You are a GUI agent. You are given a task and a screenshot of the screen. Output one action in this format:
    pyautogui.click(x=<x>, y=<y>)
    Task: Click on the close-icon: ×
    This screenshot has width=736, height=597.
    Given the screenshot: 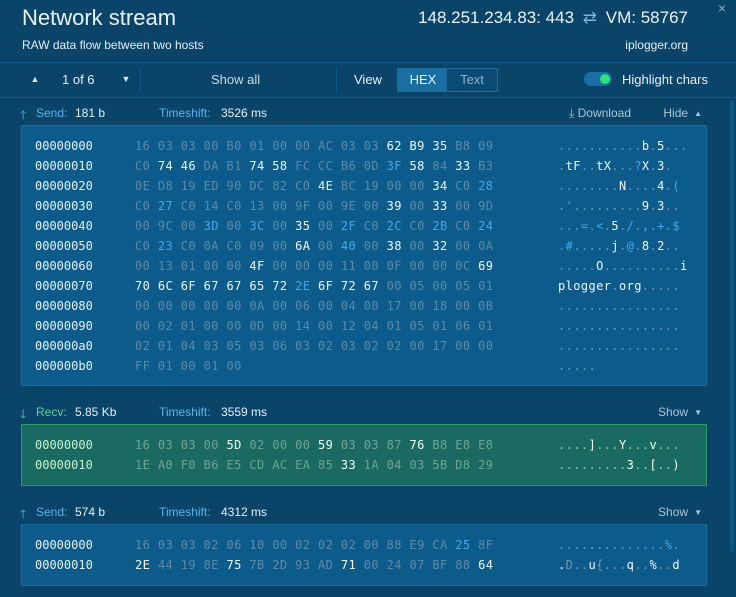 What is the action you would take?
    pyautogui.click(x=722, y=8)
    